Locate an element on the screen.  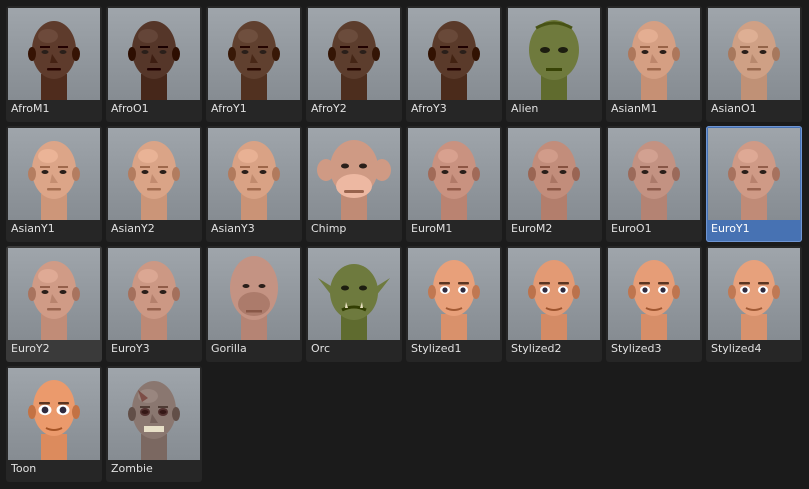
preset-tile-euroo1: EuroO1 is located at coordinates (654, 184).